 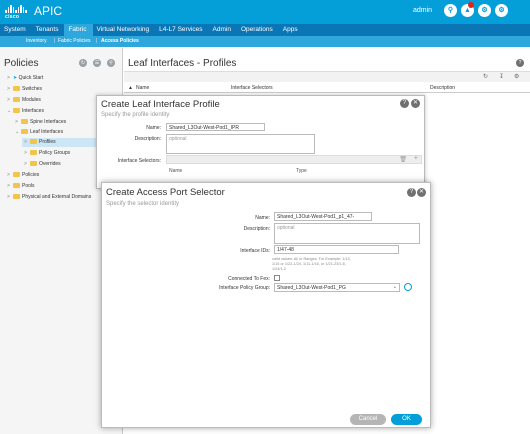 What do you see at coordinates (78, 30) in the screenshot?
I see `tab-fabric: Fabric` at bounding box center [78, 30].